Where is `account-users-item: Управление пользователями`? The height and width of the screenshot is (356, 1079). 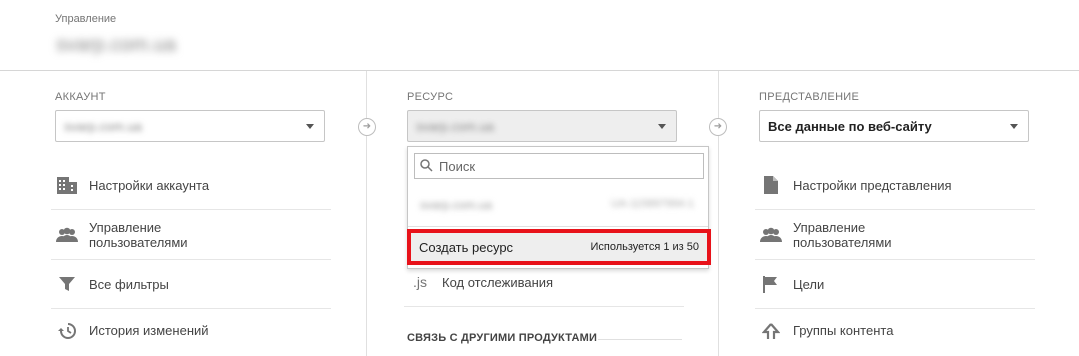 account-users-item: Управление пользователями is located at coordinates (191, 235).